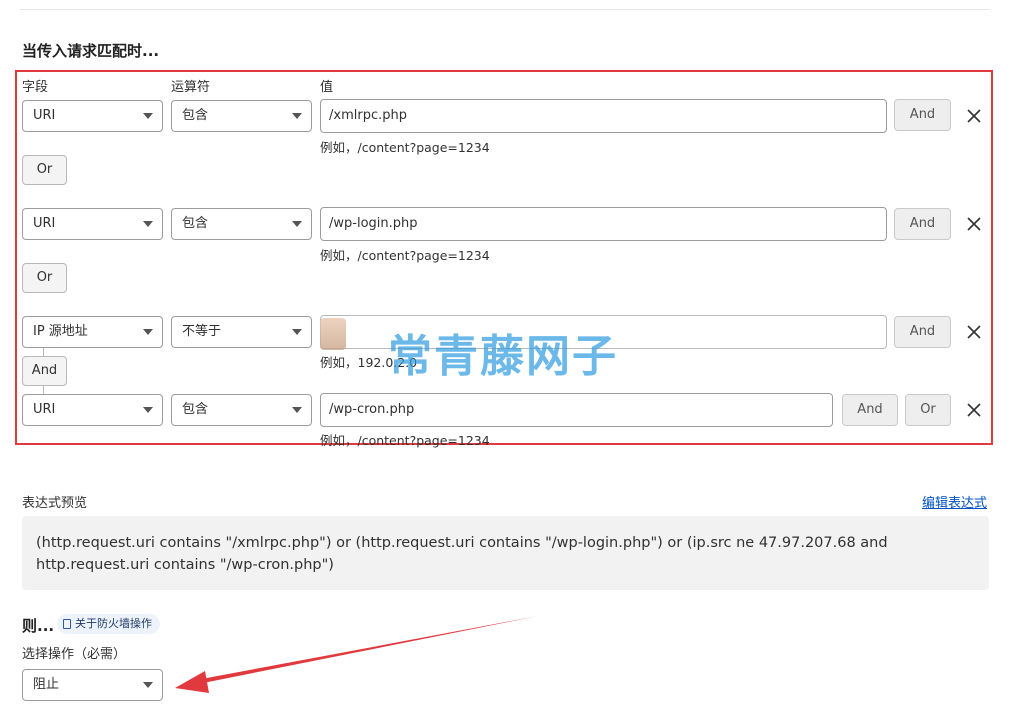 Image resolution: width=1024 pixels, height=708 pixels. I want to click on annotation-arrow, so click(356, 654).